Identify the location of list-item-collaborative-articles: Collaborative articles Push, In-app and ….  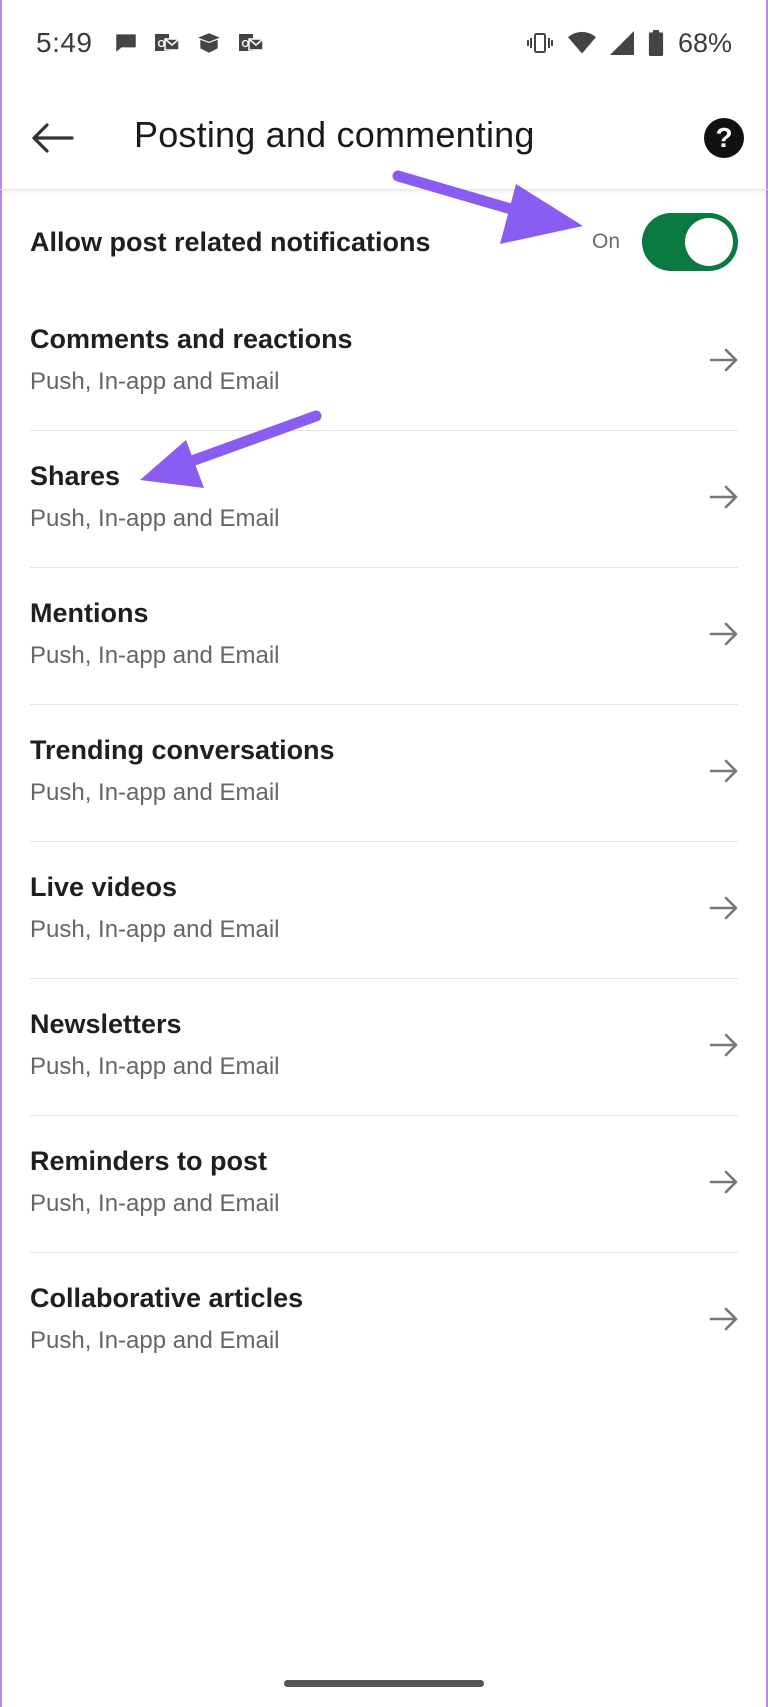
(384, 1321).